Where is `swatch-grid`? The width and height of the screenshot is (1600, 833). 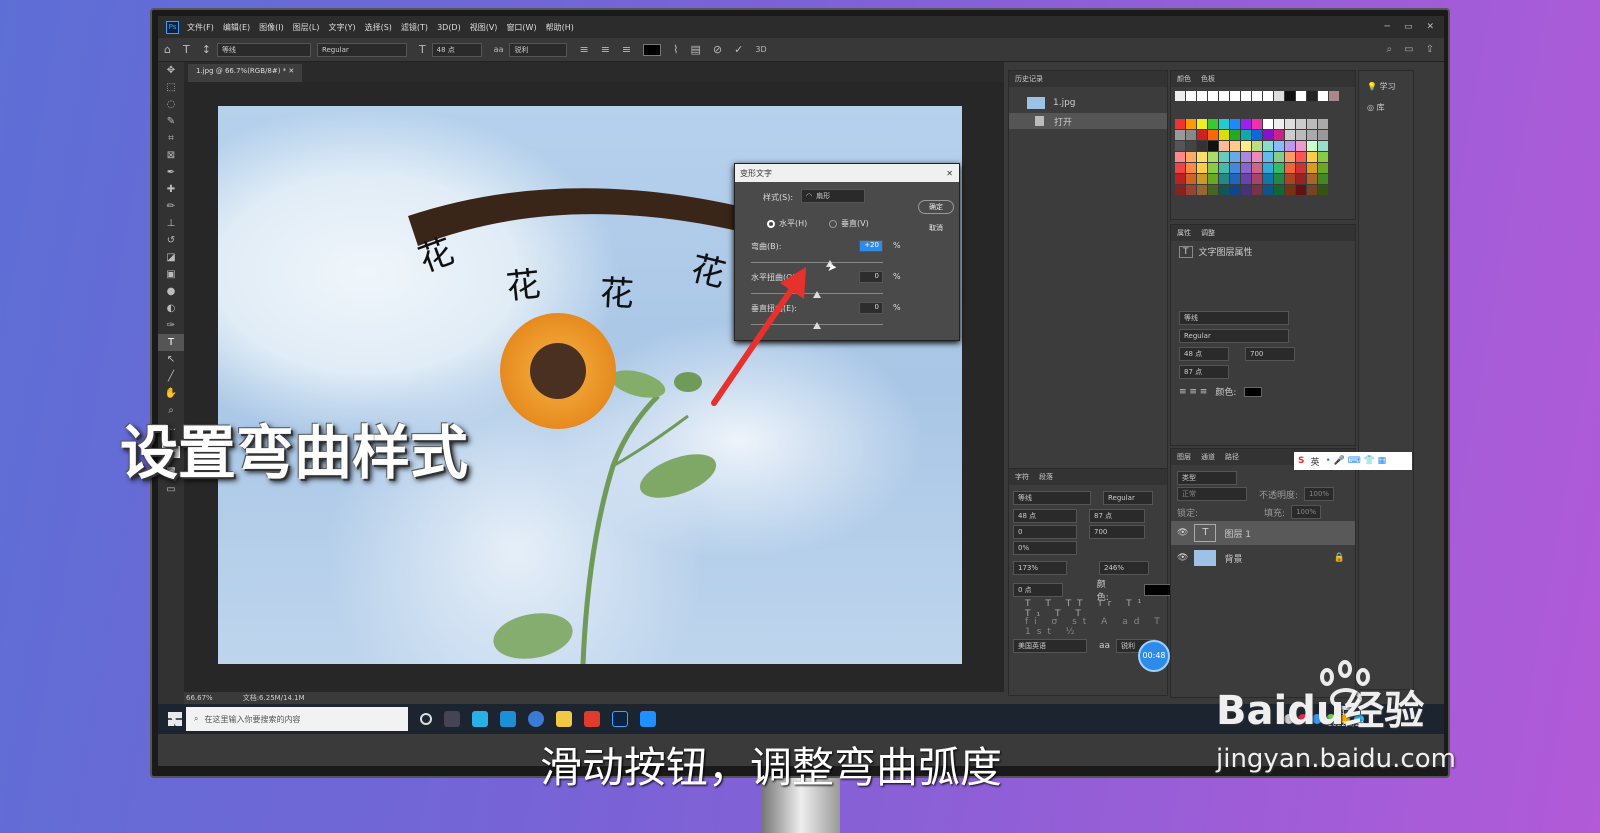 swatch-grid is located at coordinates (1263, 151).